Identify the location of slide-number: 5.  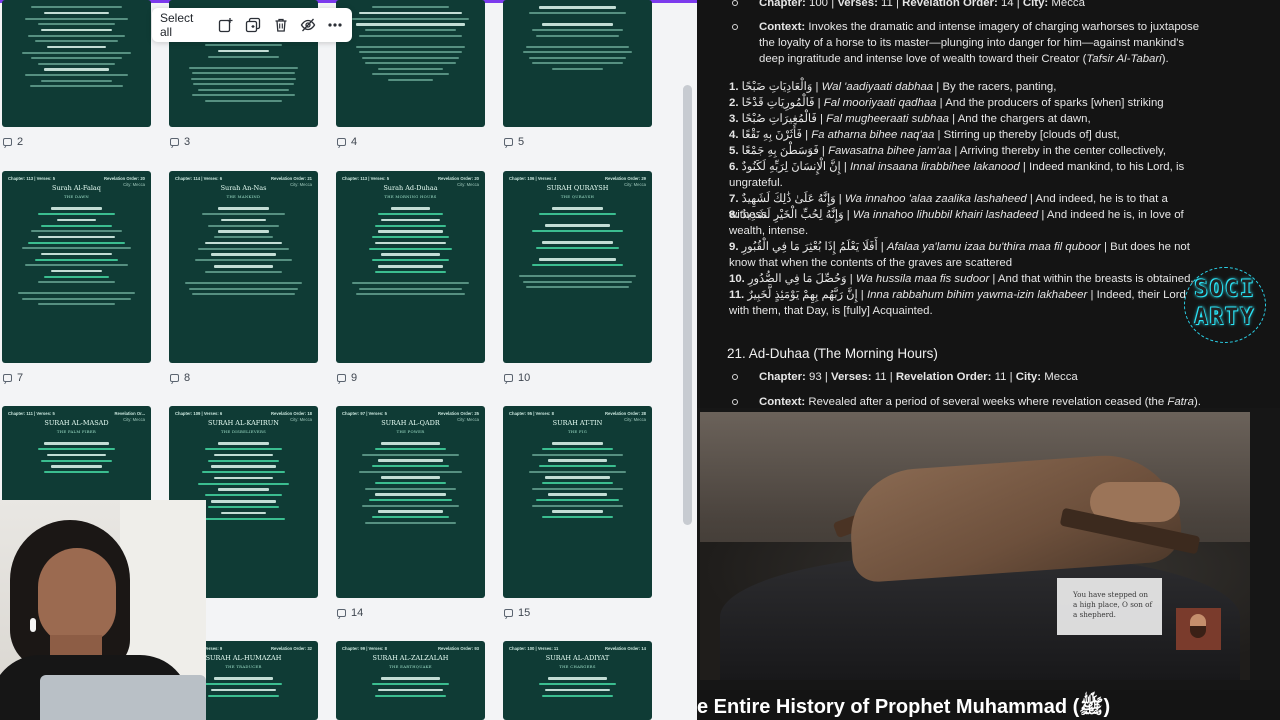
(514, 142).